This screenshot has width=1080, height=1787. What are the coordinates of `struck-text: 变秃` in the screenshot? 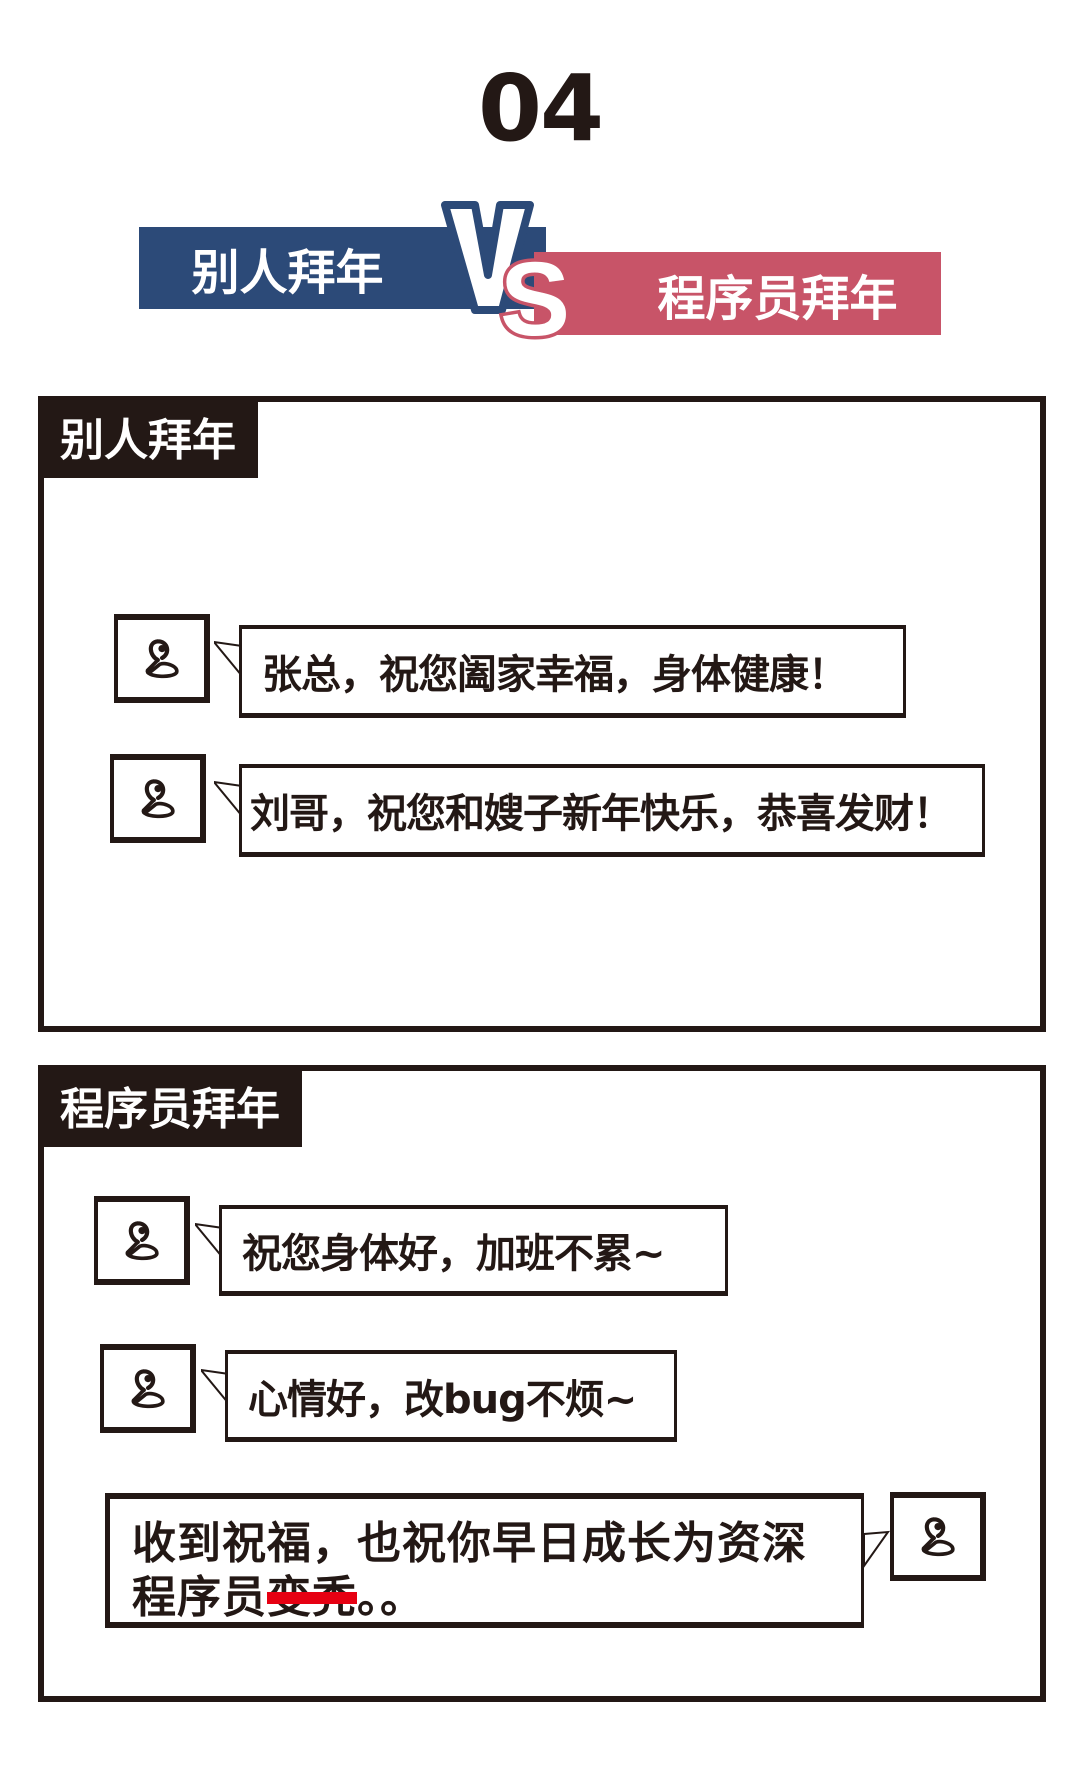 It's located at (312, 1597).